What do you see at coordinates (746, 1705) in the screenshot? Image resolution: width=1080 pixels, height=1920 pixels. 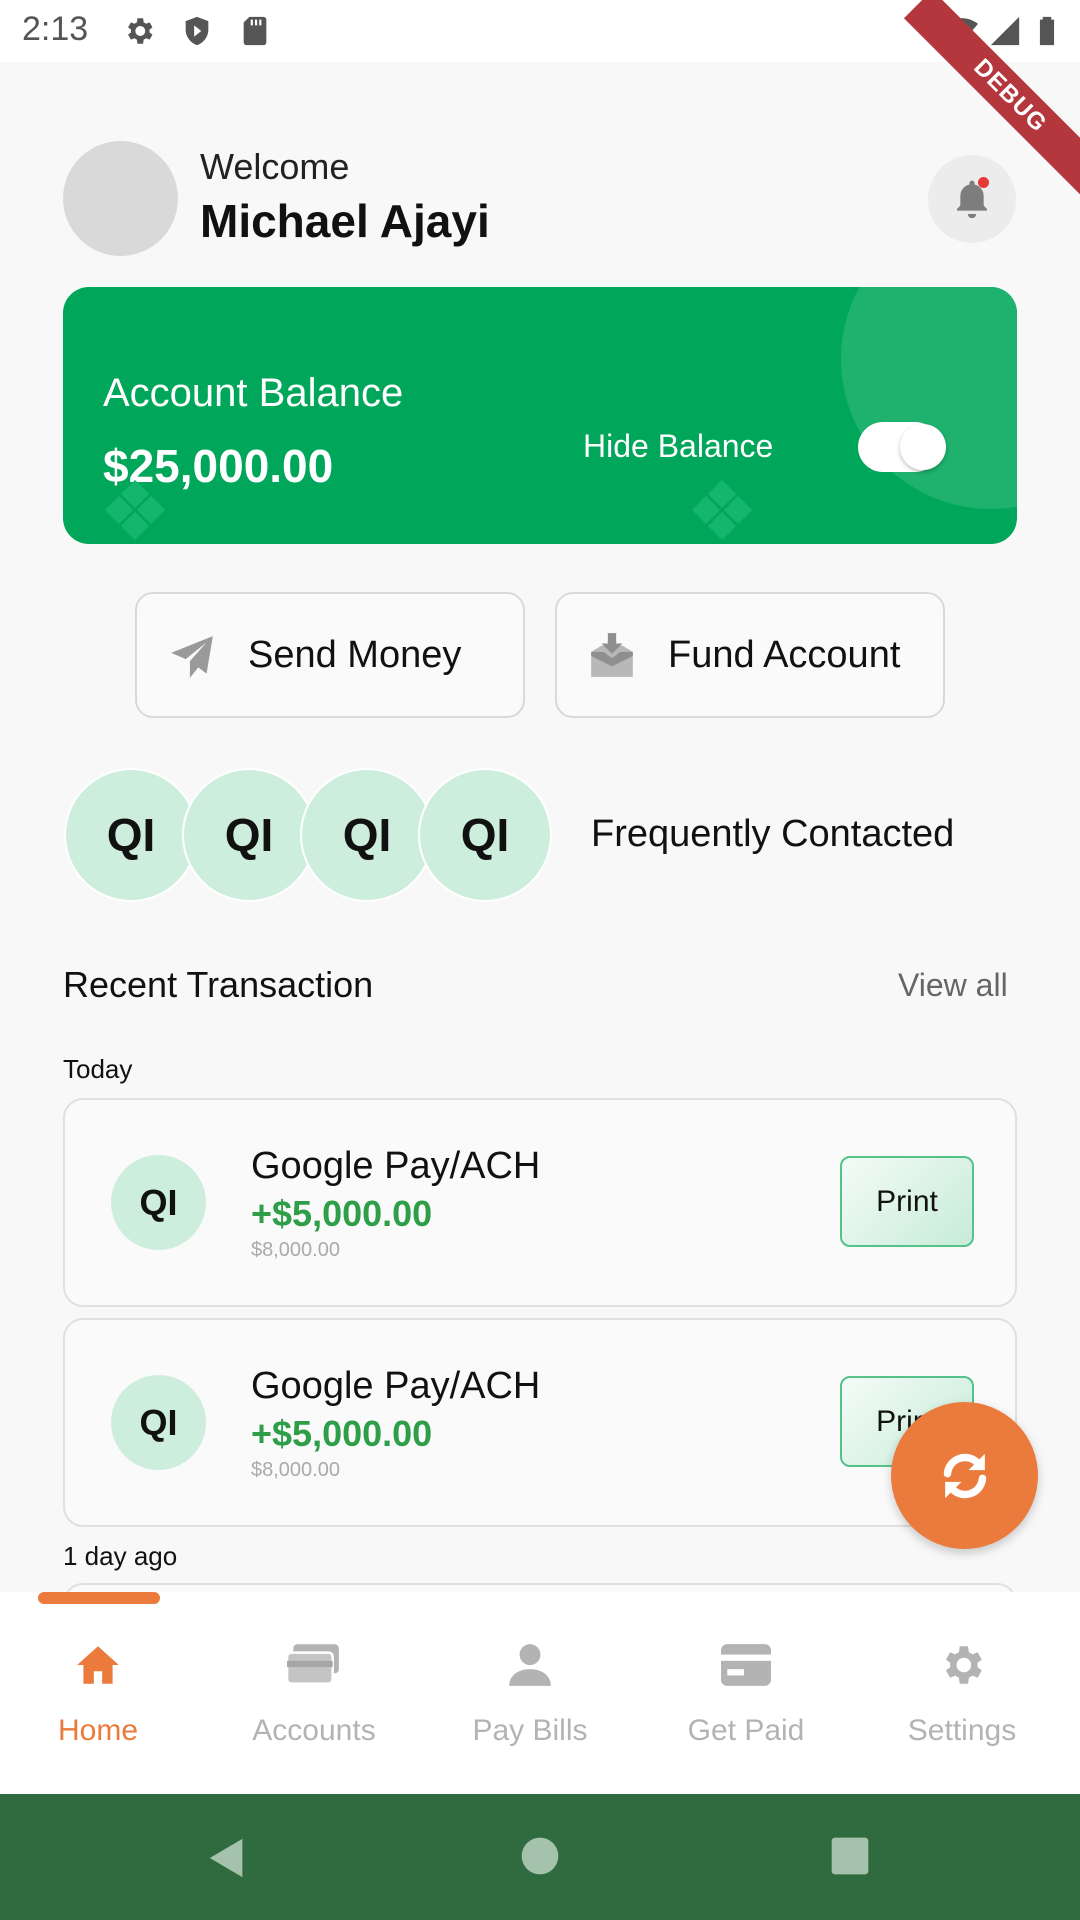 I see `nav-item-get-paid: Get Paid` at bounding box center [746, 1705].